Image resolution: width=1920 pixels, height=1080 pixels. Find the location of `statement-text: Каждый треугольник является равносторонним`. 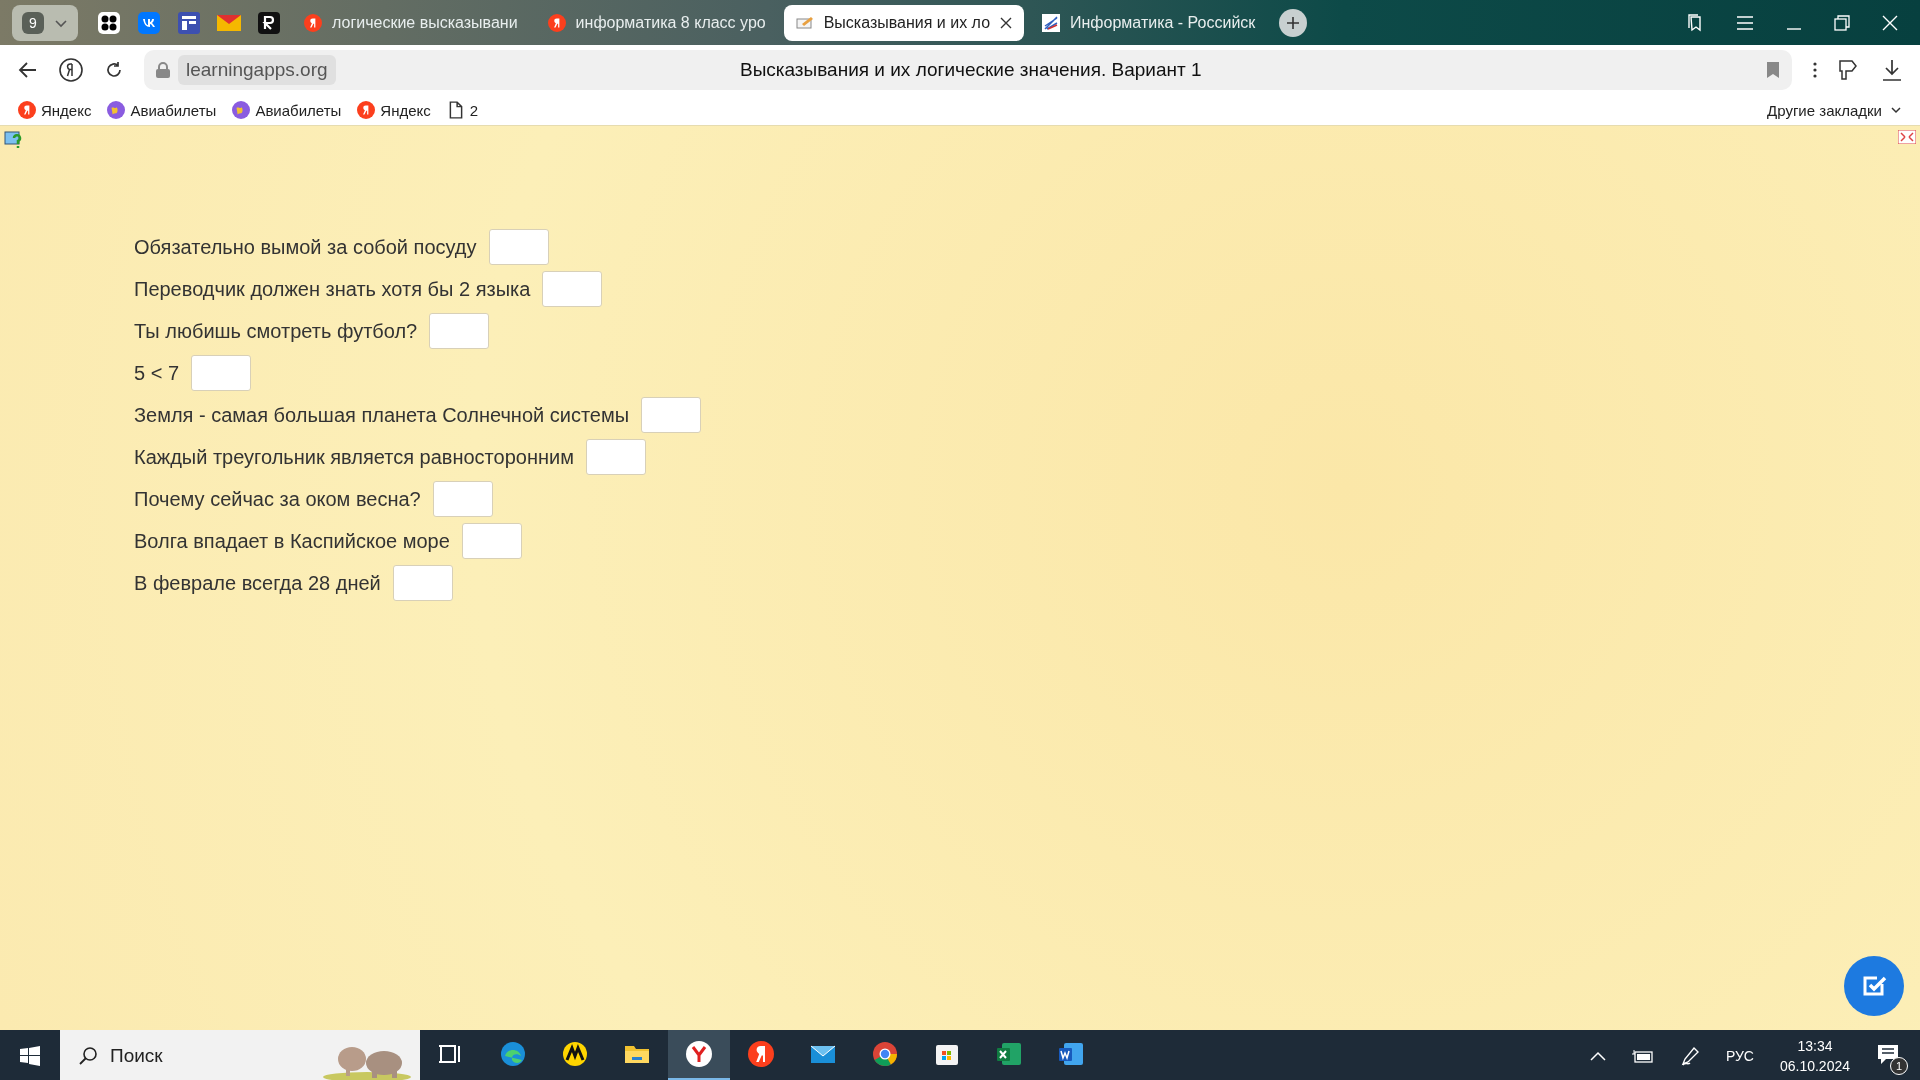

statement-text: Каждый треугольник является равносторонним is located at coordinates (354, 457).